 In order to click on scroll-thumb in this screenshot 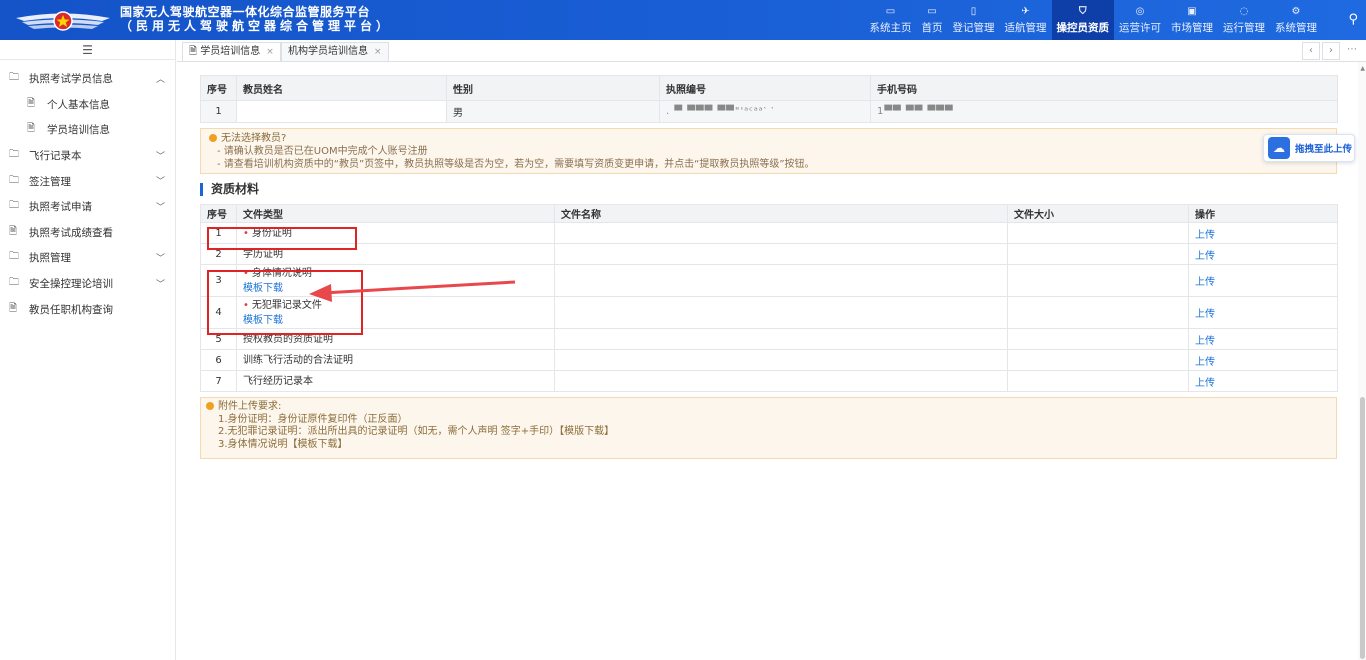, I will do `click(1362, 528)`.